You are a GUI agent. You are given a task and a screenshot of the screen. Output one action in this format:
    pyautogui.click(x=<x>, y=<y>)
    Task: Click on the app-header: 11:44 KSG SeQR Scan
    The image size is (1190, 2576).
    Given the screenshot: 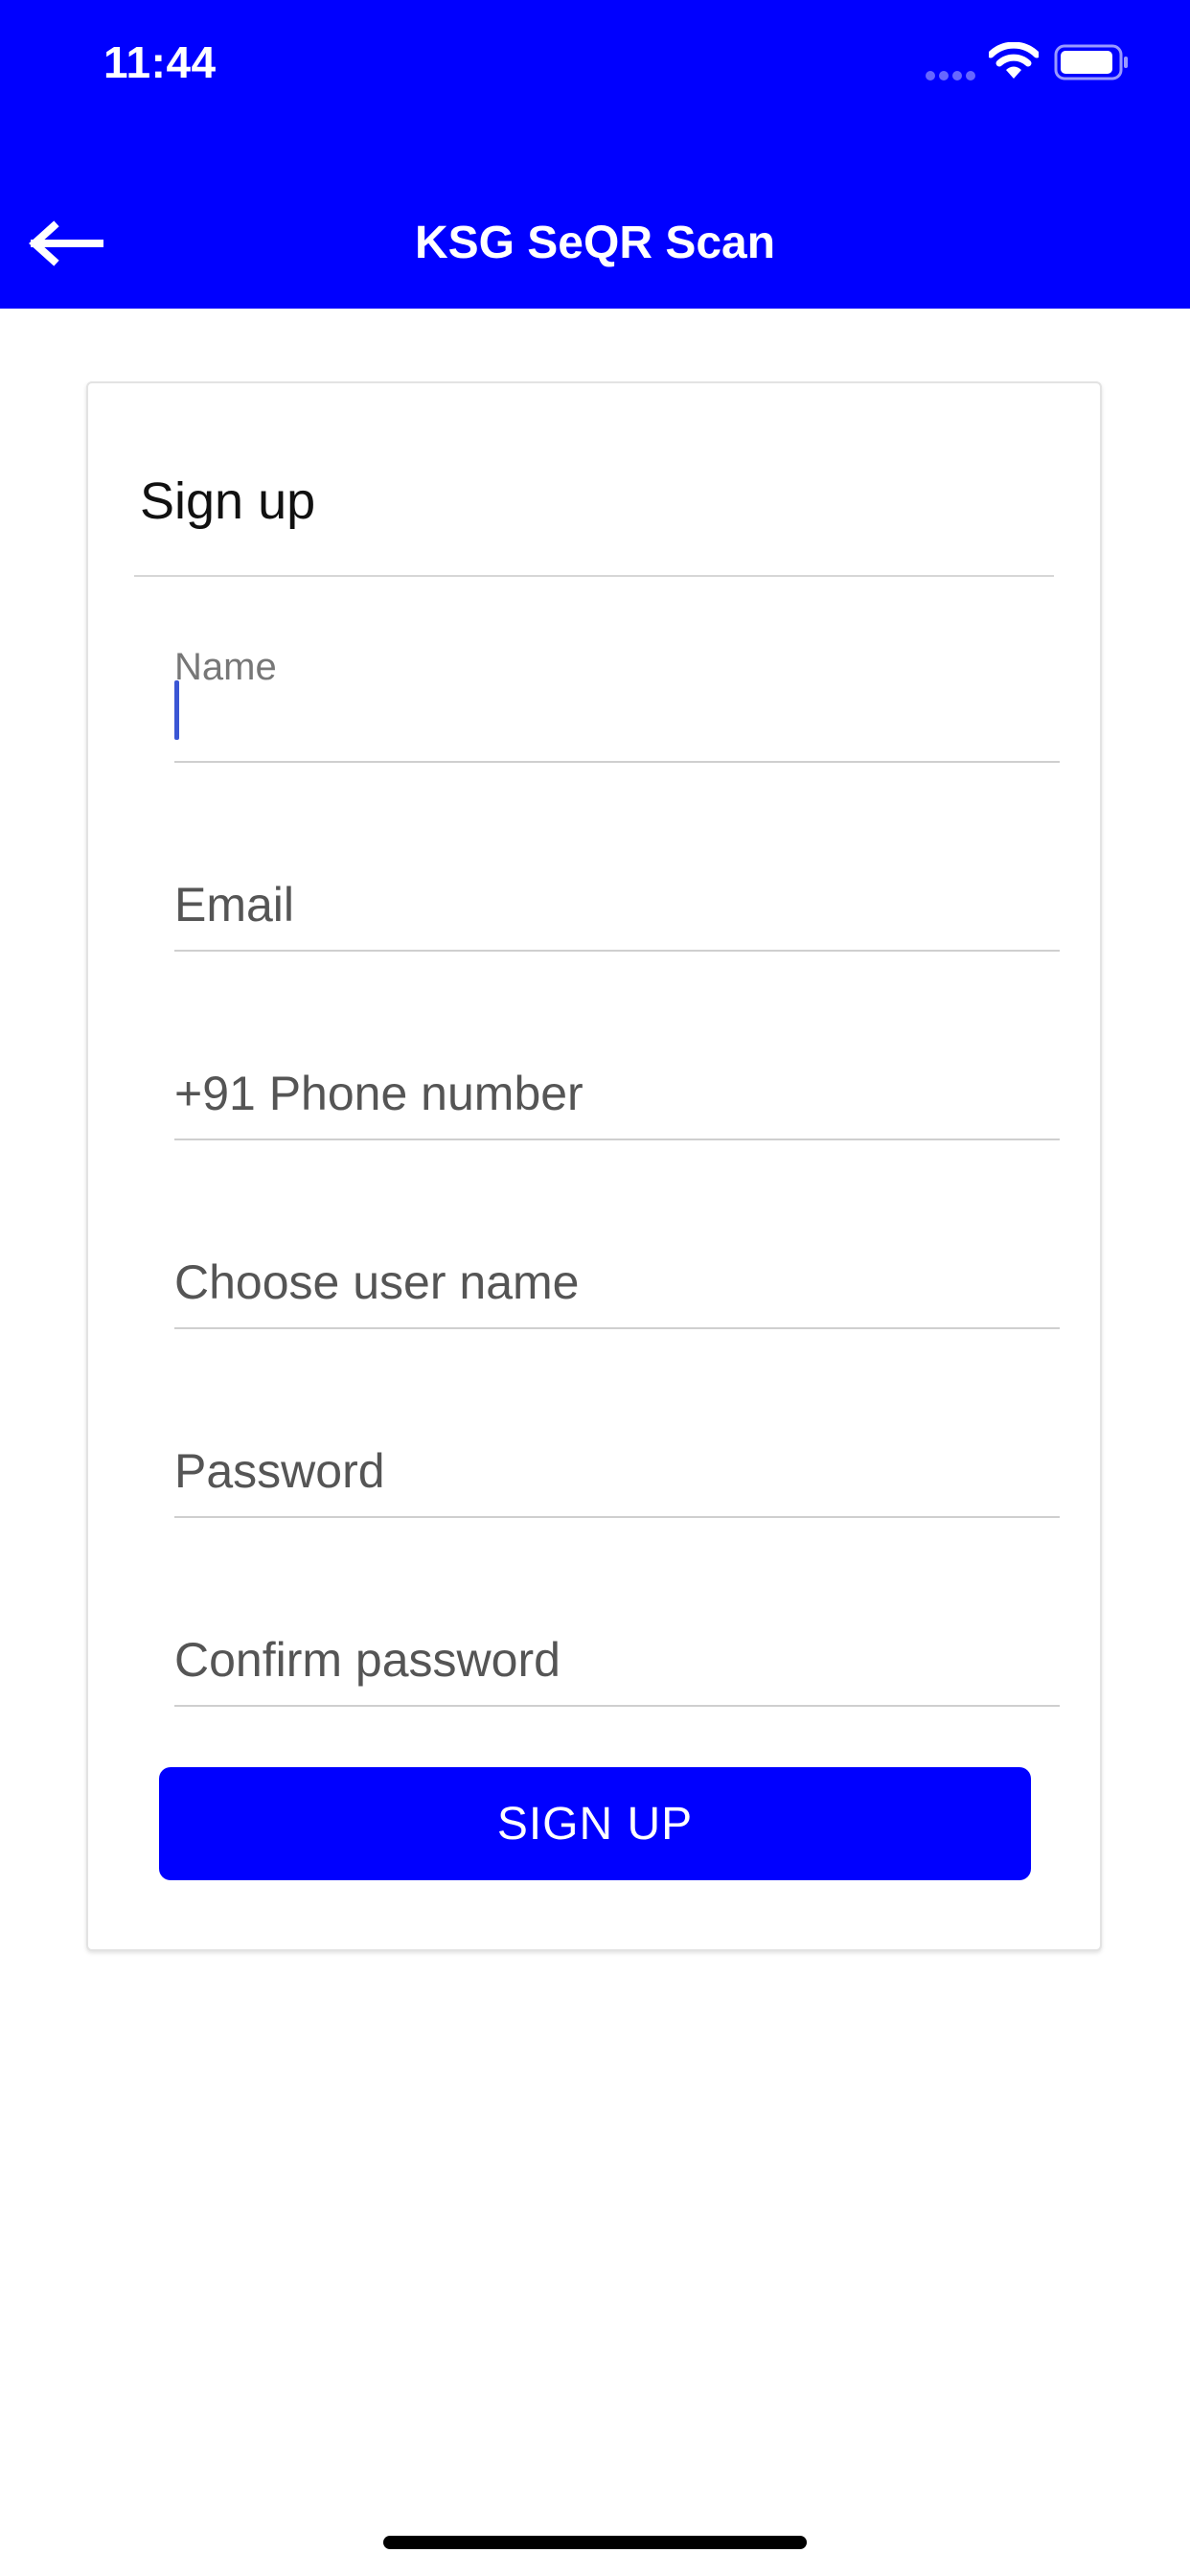 What is the action you would take?
    pyautogui.click(x=595, y=154)
    